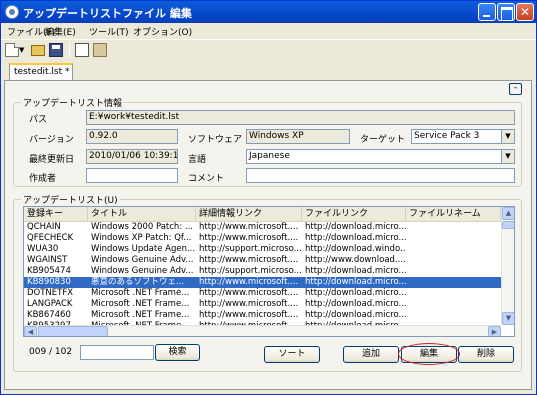  I want to click on item-count: 009 / 102, so click(51, 352).